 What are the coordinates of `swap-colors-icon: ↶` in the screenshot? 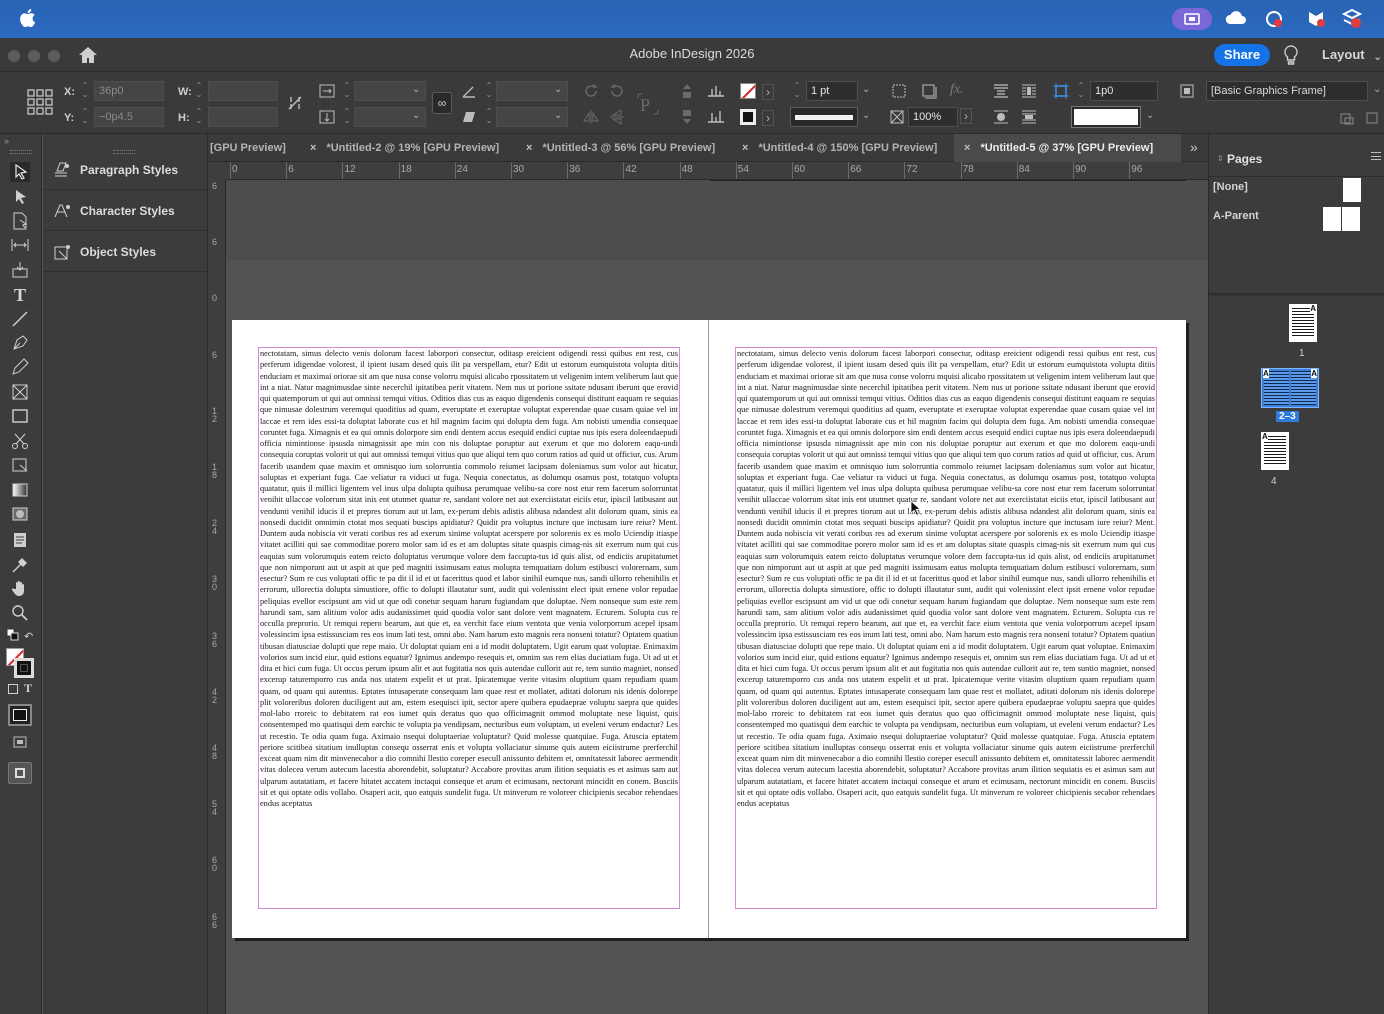 It's located at (28, 636).